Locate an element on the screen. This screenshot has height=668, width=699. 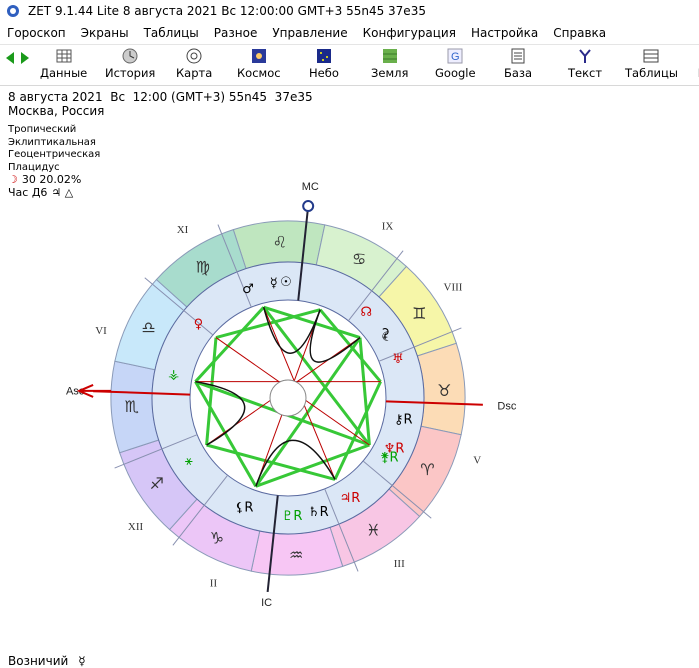
mc-marker-icon is located at coordinates (308, 206).